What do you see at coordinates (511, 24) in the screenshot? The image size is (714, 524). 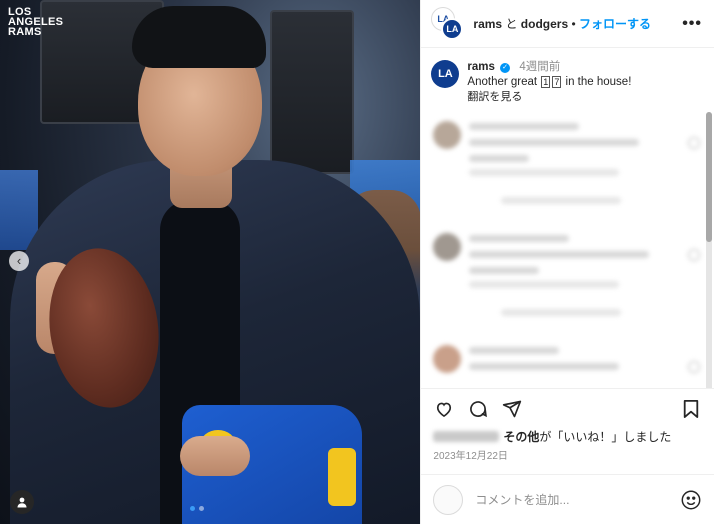 I see `connector-text: と` at bounding box center [511, 24].